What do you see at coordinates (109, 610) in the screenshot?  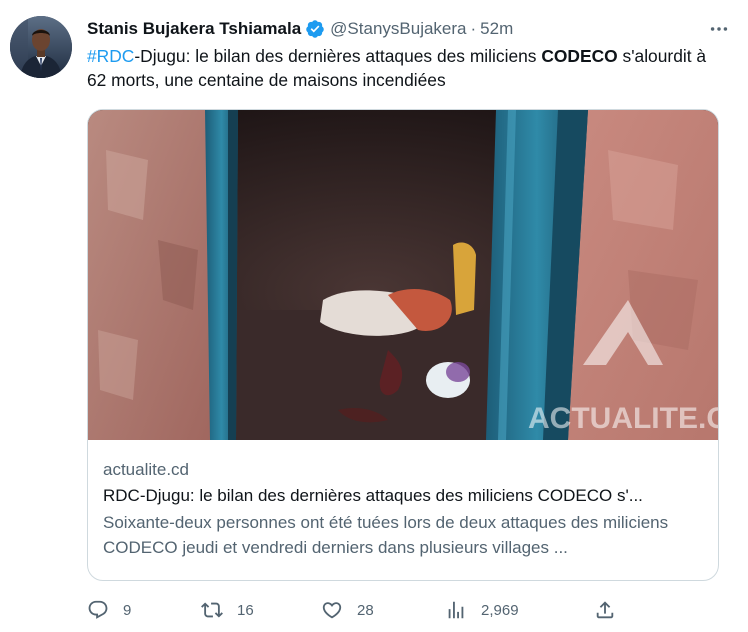 I see `reply-button: 9` at bounding box center [109, 610].